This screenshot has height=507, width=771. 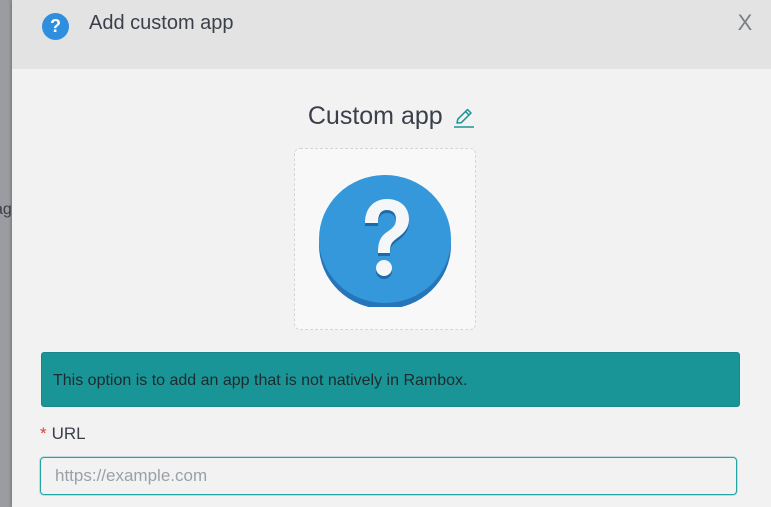 I want to click on app-icon-upload, so click(x=385, y=239).